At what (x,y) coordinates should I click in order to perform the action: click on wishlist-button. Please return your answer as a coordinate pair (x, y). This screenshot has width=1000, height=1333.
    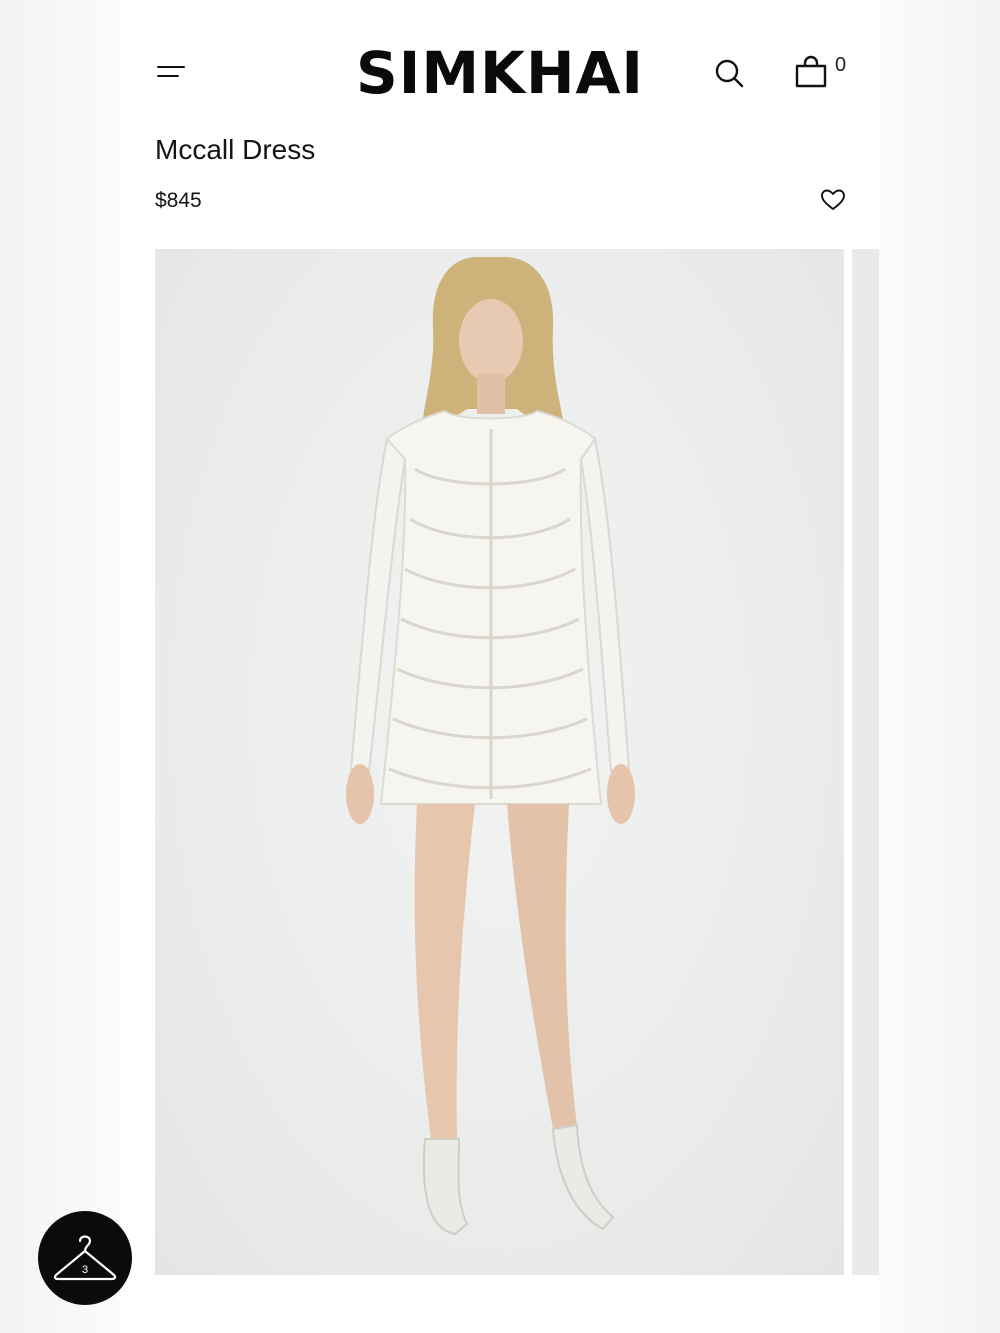
    Looking at the image, I should click on (833, 200).